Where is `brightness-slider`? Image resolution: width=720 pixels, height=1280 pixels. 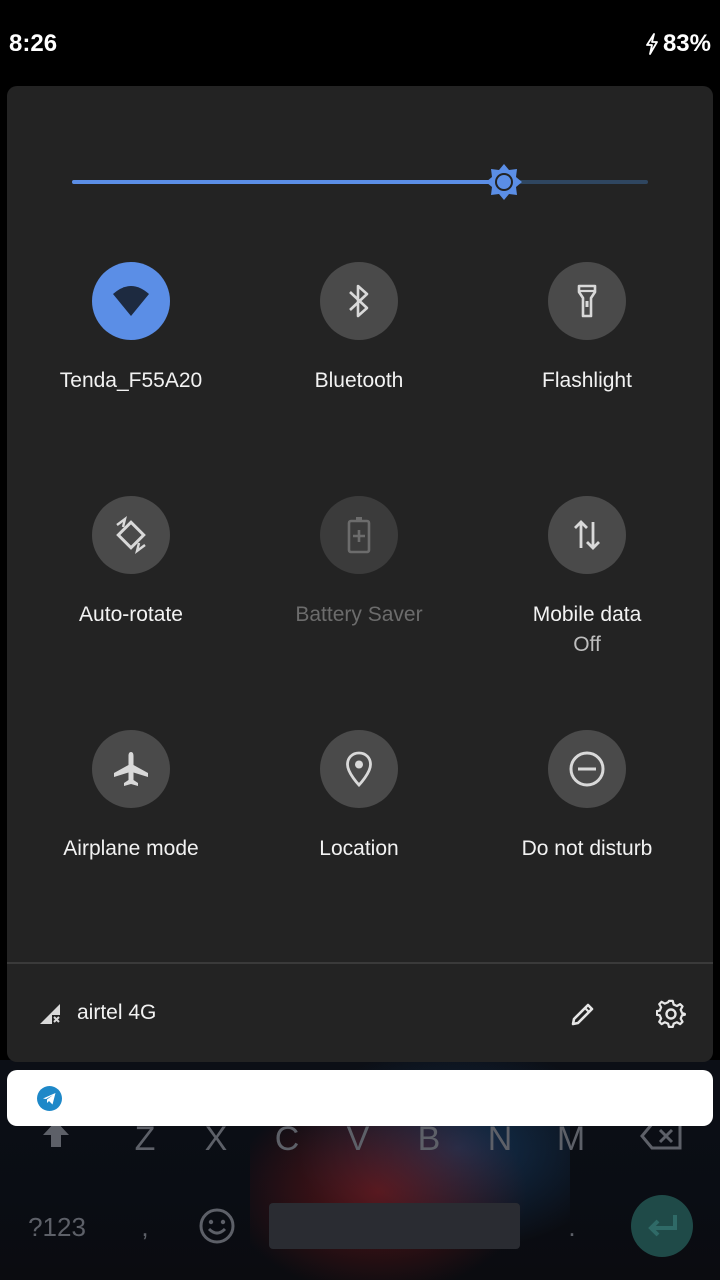 brightness-slider is located at coordinates (360, 182).